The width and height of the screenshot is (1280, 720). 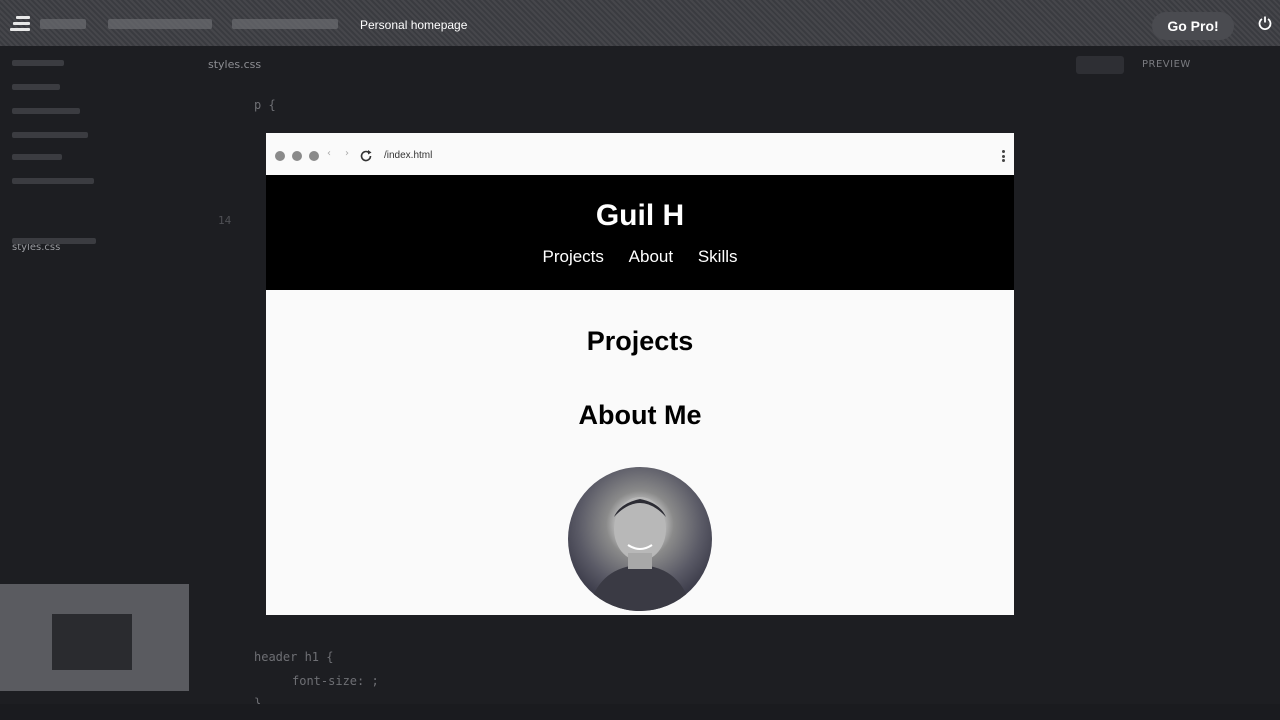 I want to click on editor-file-tab: styles.css, so click(x=234, y=64).